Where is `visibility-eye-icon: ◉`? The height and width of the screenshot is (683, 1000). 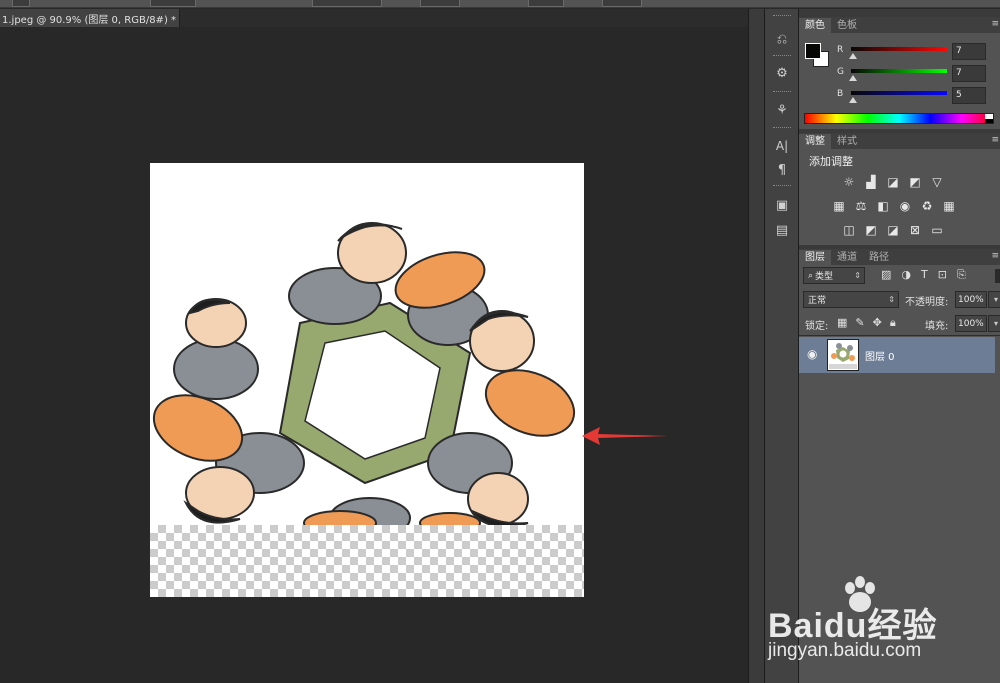
visibility-eye-icon: ◉ is located at coordinates (812, 354).